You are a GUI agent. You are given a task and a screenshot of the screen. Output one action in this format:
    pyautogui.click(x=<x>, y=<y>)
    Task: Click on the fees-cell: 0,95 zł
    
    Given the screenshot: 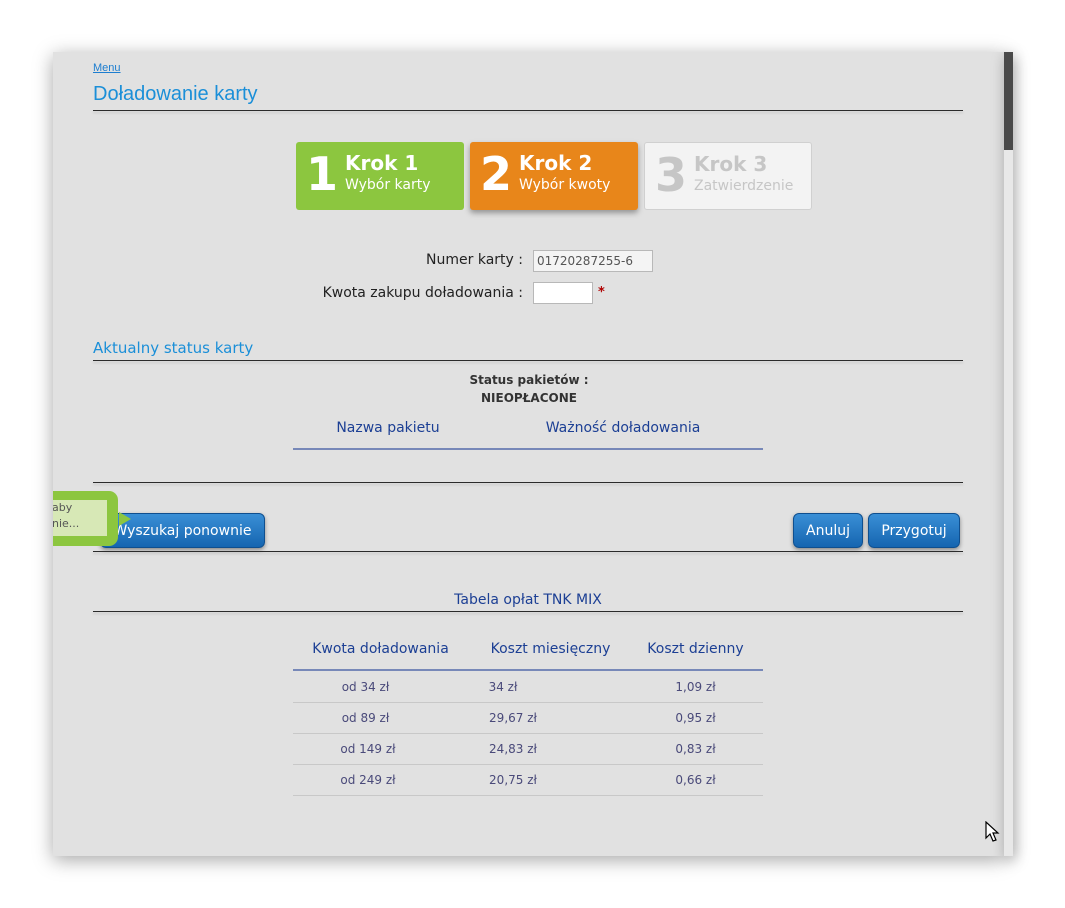 What is the action you would take?
    pyautogui.click(x=695, y=718)
    